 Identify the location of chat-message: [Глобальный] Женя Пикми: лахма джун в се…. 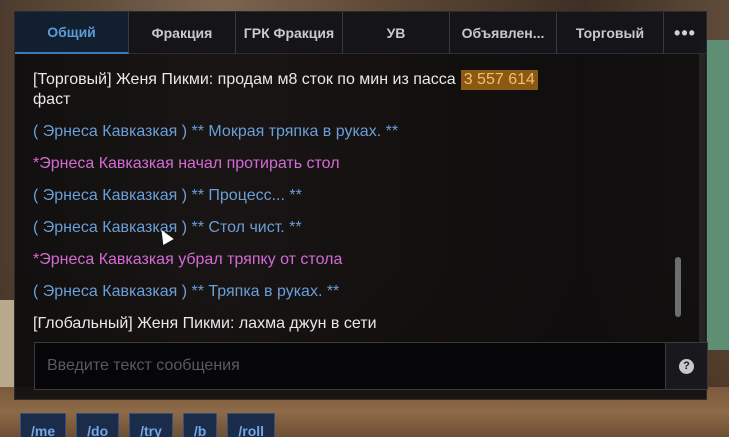
(205, 323).